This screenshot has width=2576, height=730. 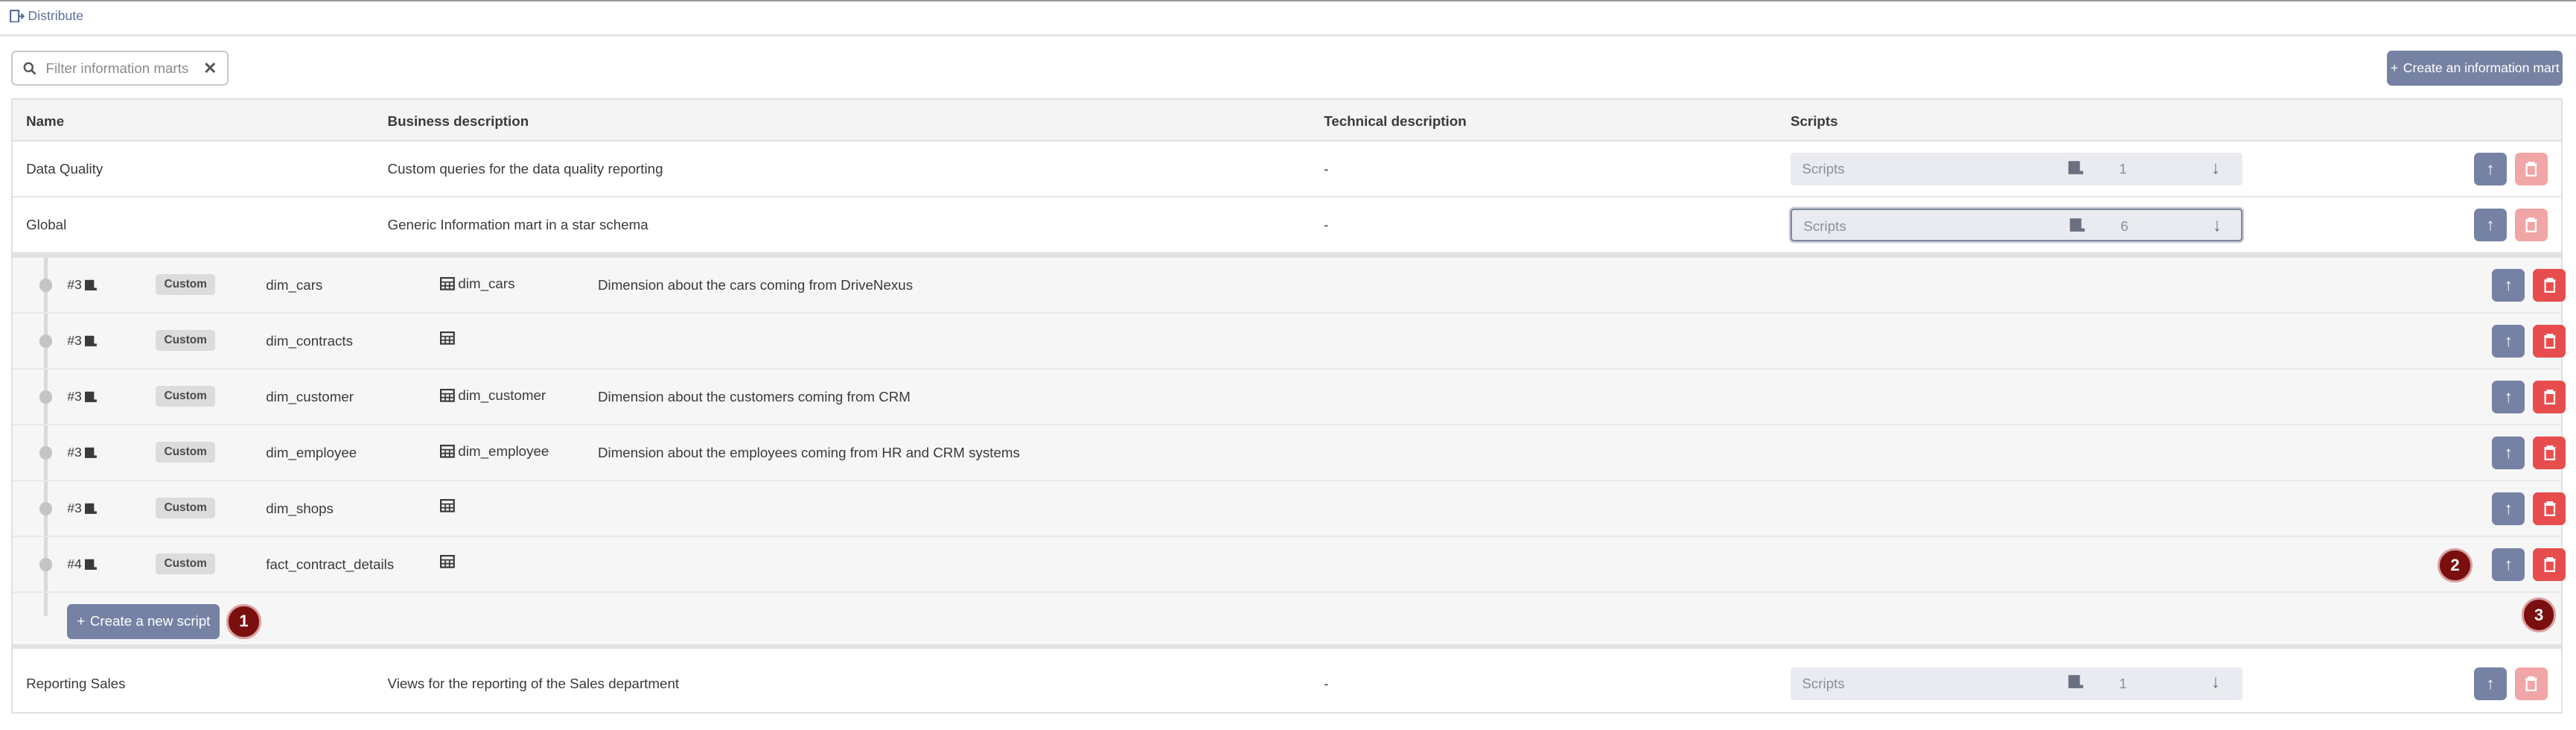 I want to click on distribute-icon, so click(x=17, y=16).